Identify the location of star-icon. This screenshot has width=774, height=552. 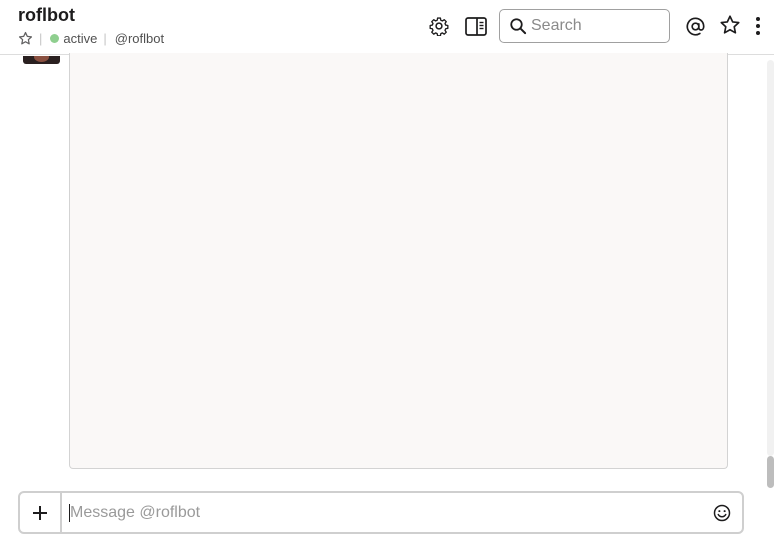
(25, 38).